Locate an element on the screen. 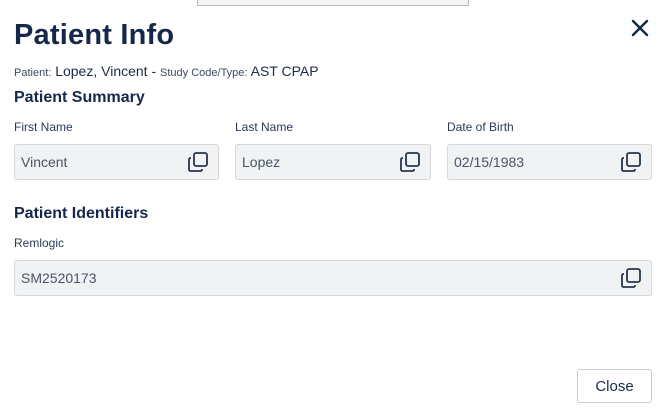 The image size is (667, 415). study-value: AST CPAP is located at coordinates (284, 71).